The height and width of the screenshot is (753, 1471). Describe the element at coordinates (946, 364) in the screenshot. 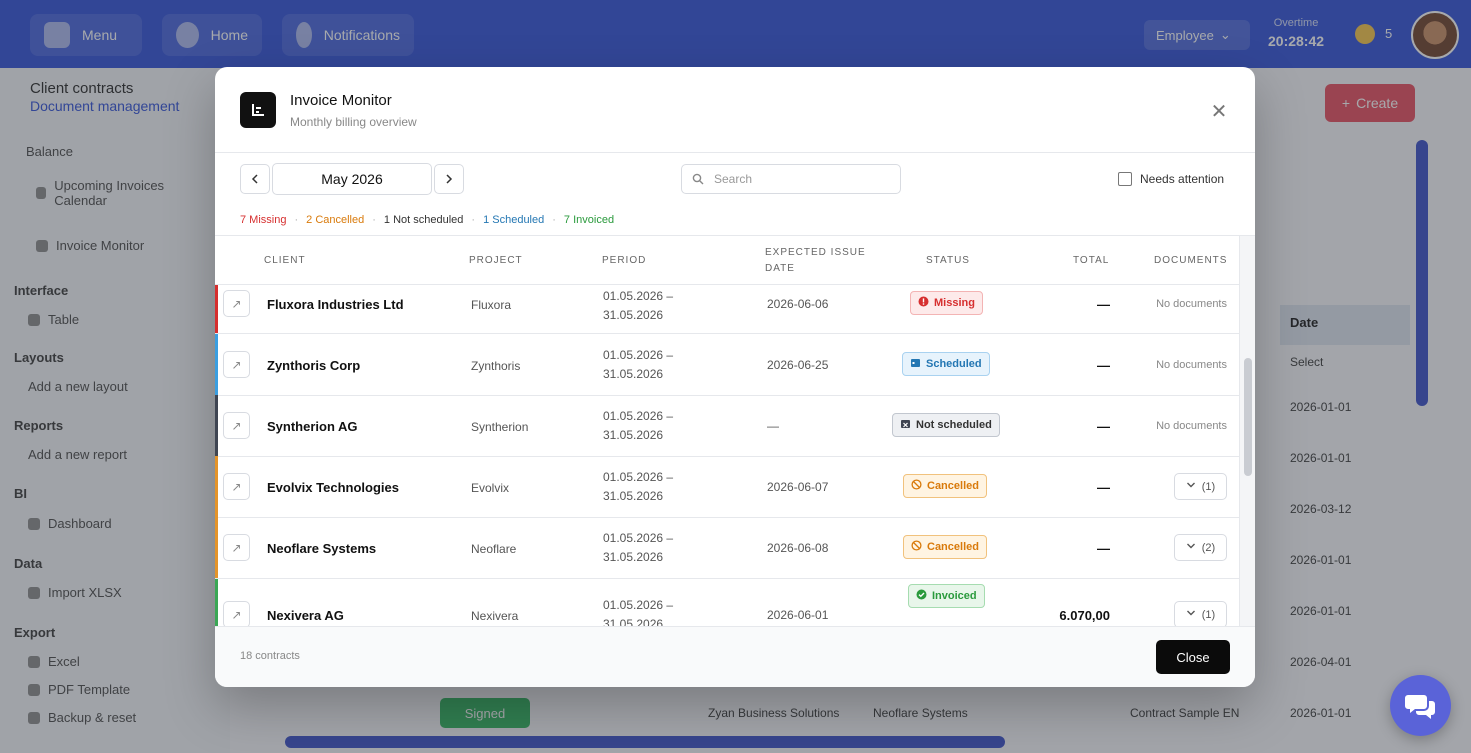

I see `status-badge: Scheduled` at that location.